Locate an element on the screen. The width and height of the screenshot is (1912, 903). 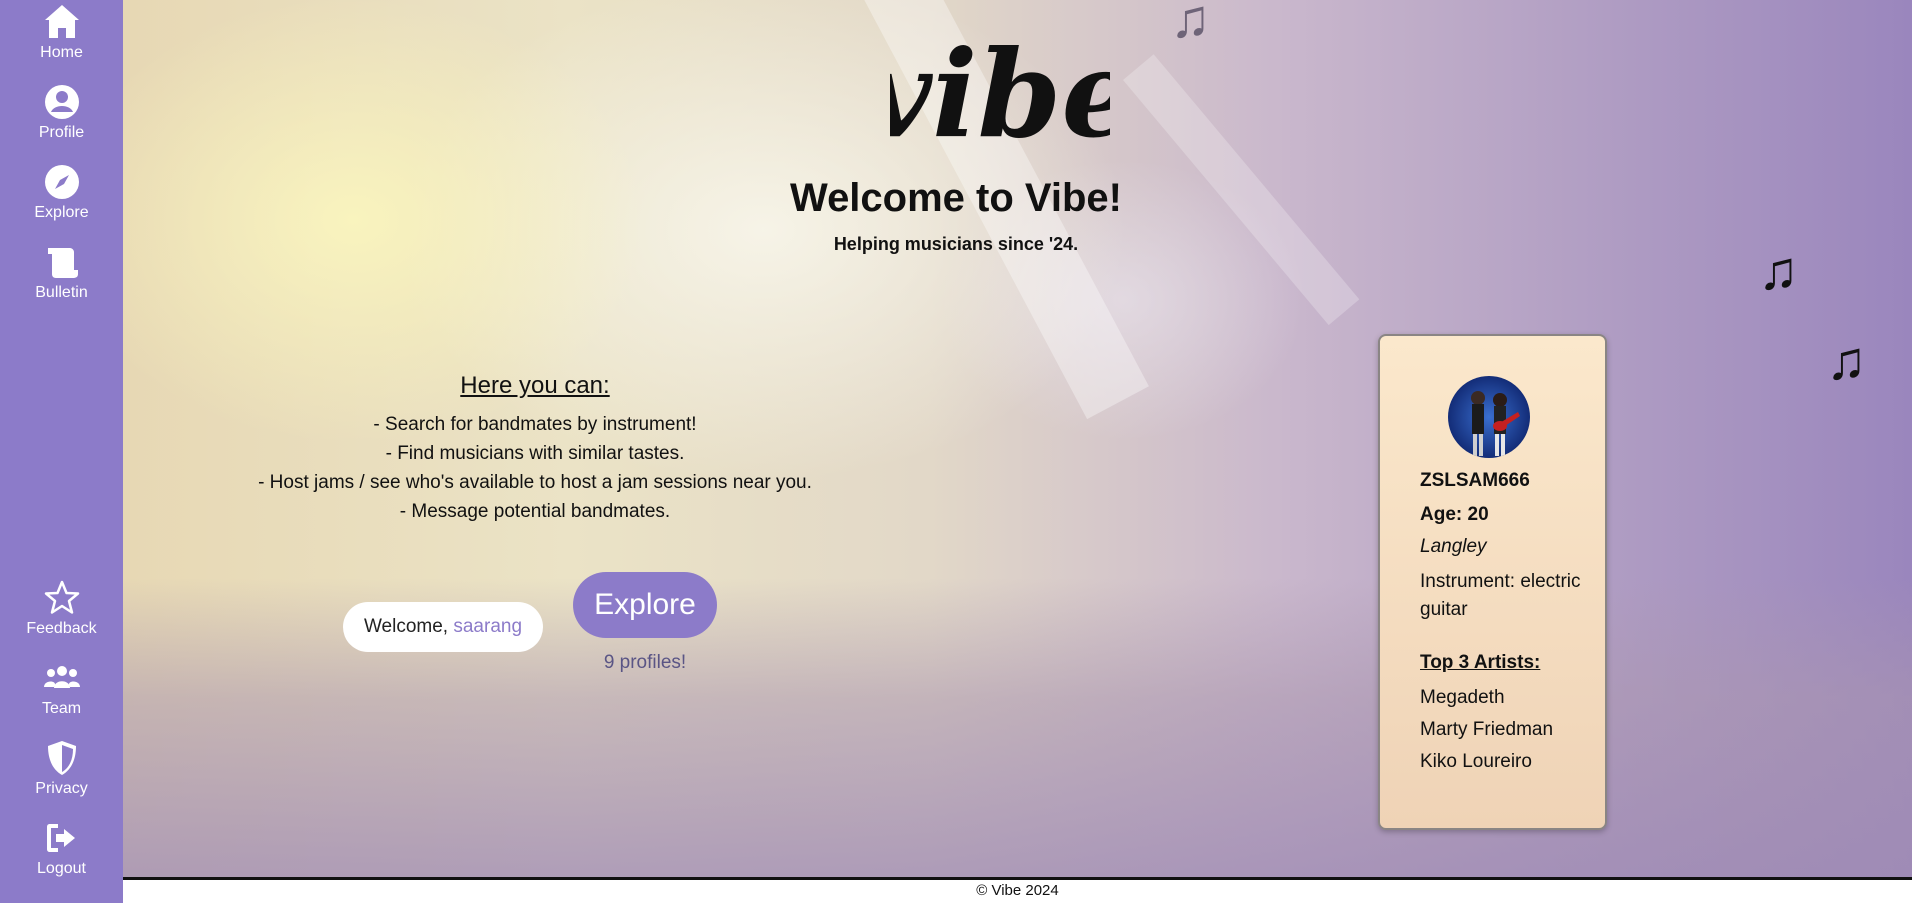
artist-item: Megadeth is located at coordinates (1462, 697).